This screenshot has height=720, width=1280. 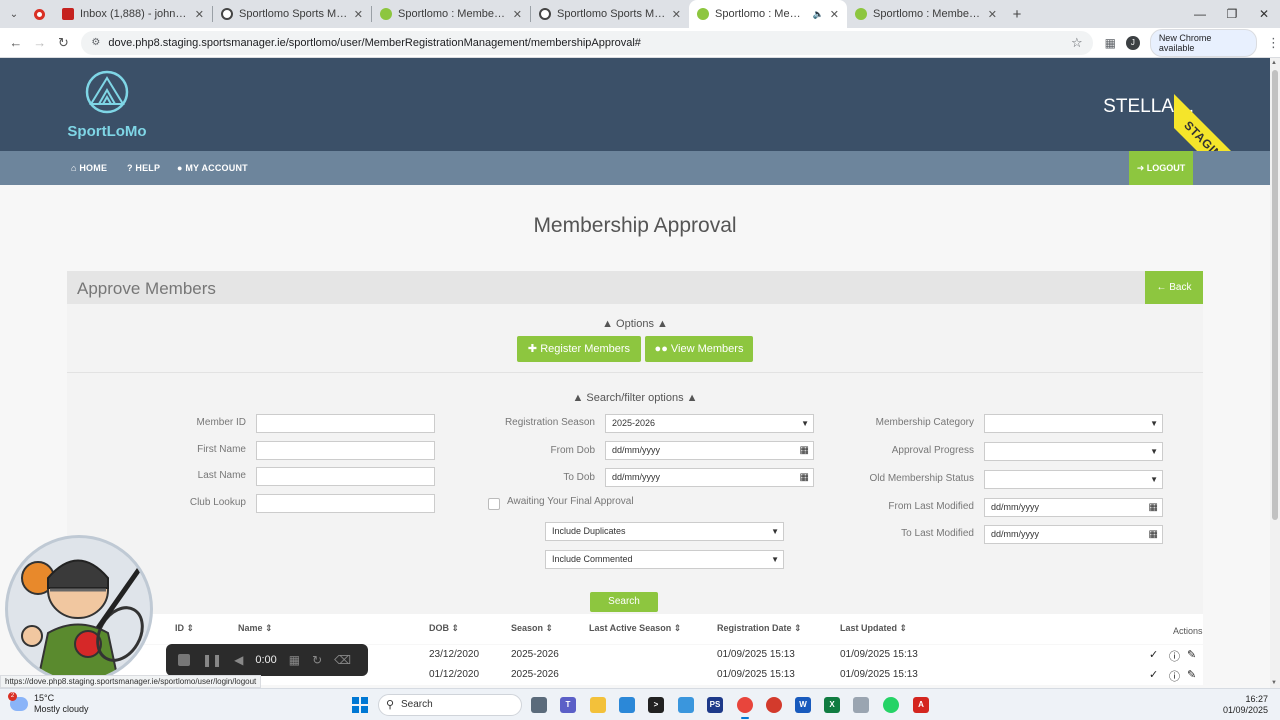 I want to click on minimize-icon: —, so click(x=1200, y=14).